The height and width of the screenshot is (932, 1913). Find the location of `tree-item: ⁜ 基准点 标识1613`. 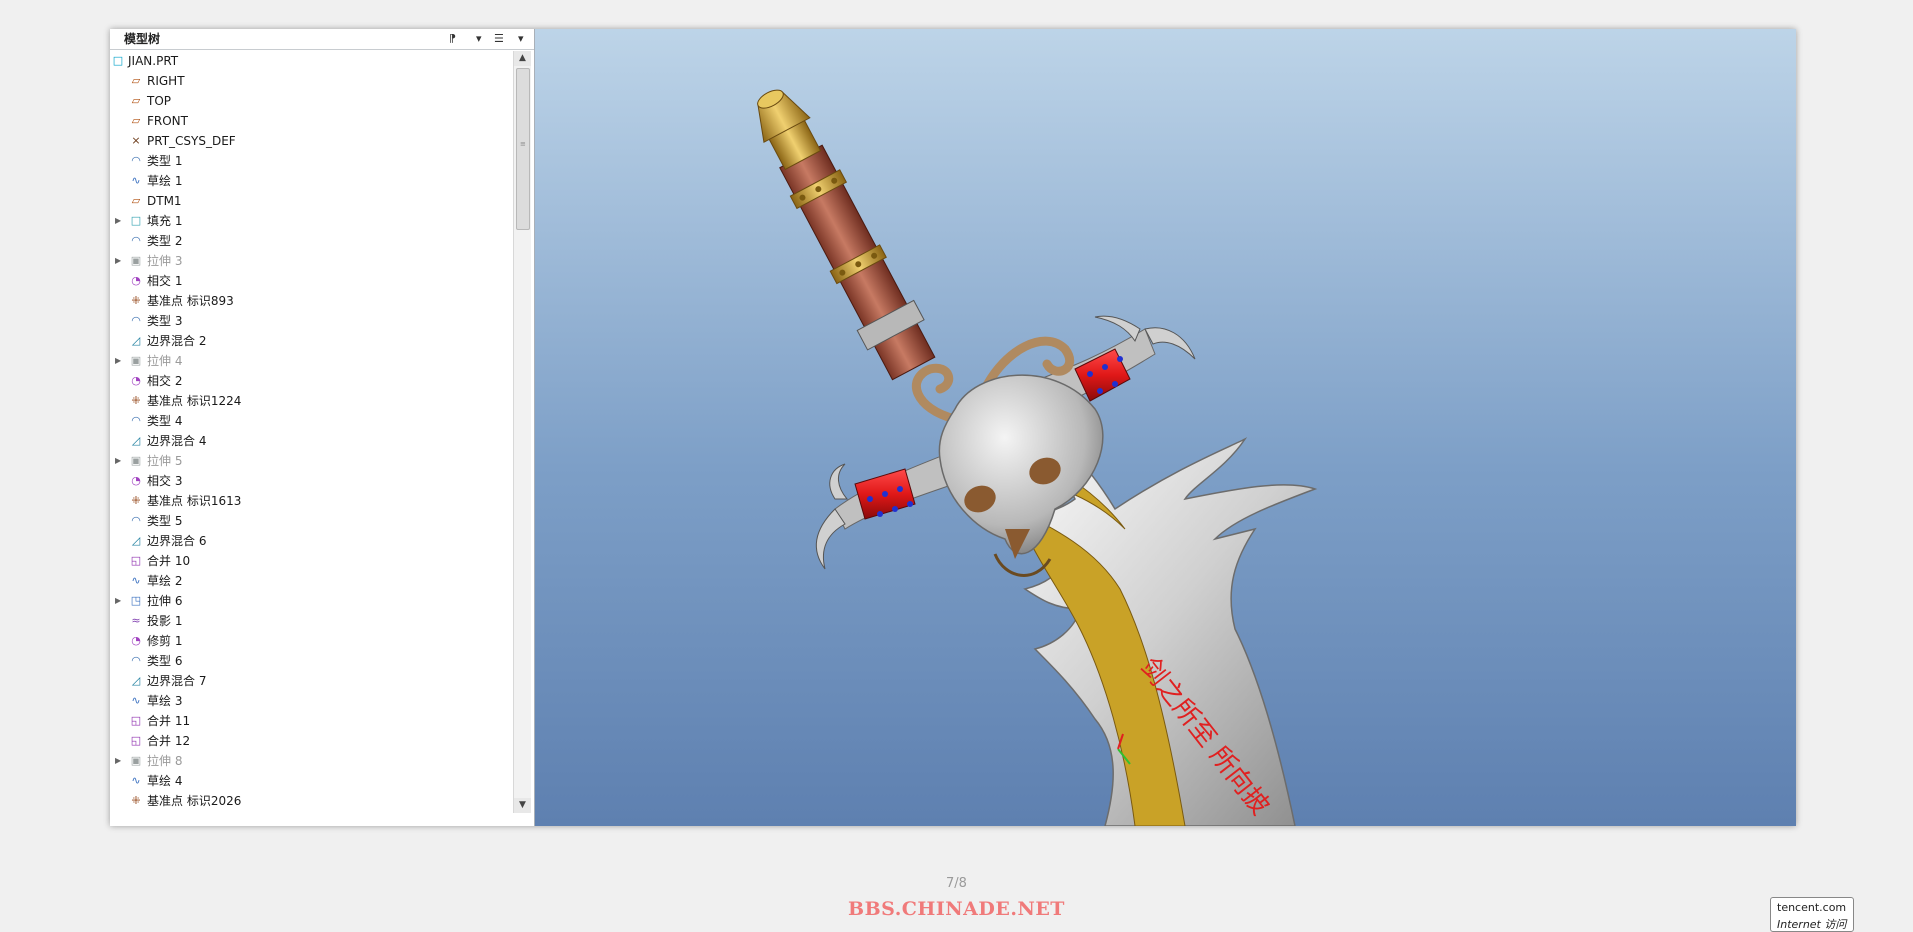

tree-item: ⁜ 基准点 标识1613 is located at coordinates (310, 501).